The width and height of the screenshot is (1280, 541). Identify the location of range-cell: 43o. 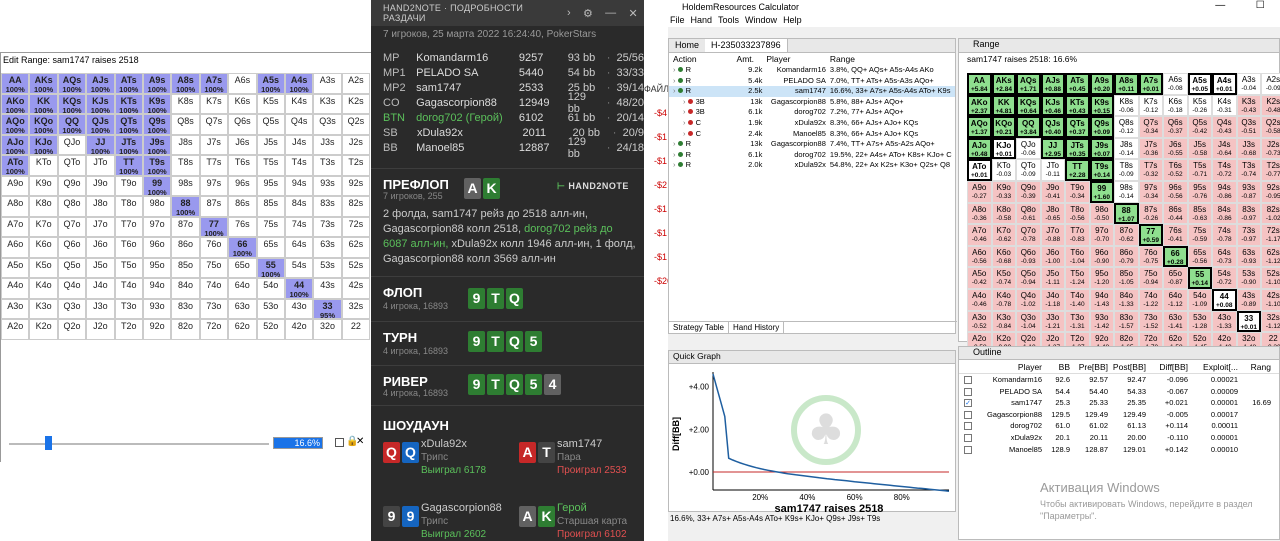
(299, 308).